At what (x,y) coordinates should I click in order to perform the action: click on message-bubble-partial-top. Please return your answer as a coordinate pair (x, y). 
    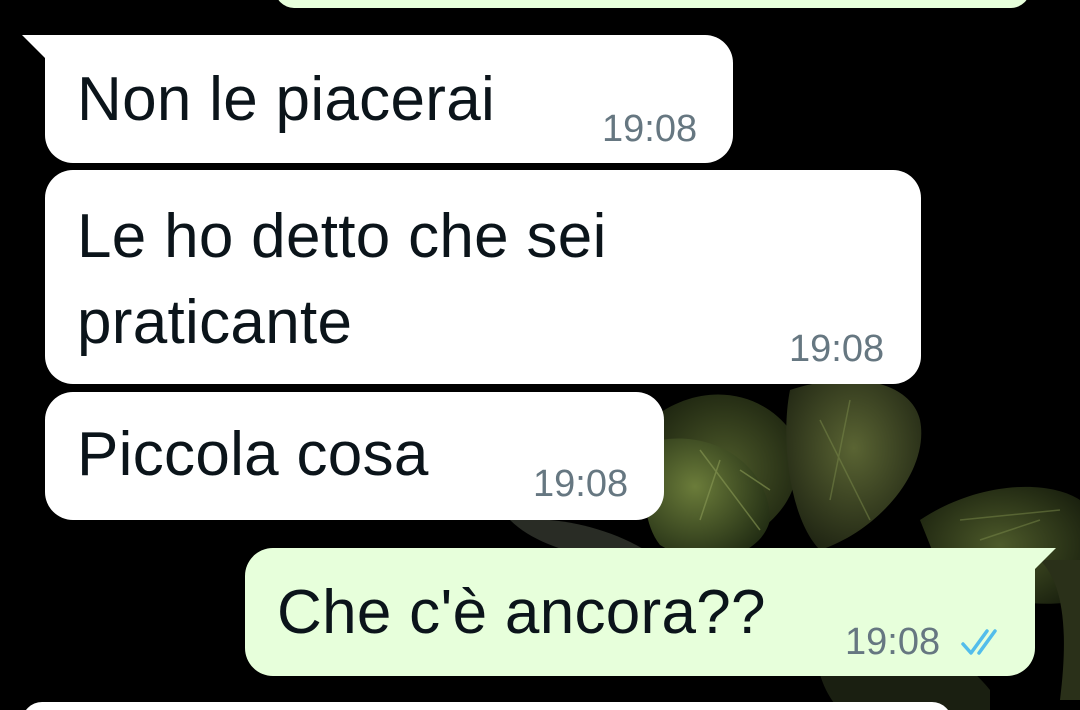
    Looking at the image, I should click on (652, 4).